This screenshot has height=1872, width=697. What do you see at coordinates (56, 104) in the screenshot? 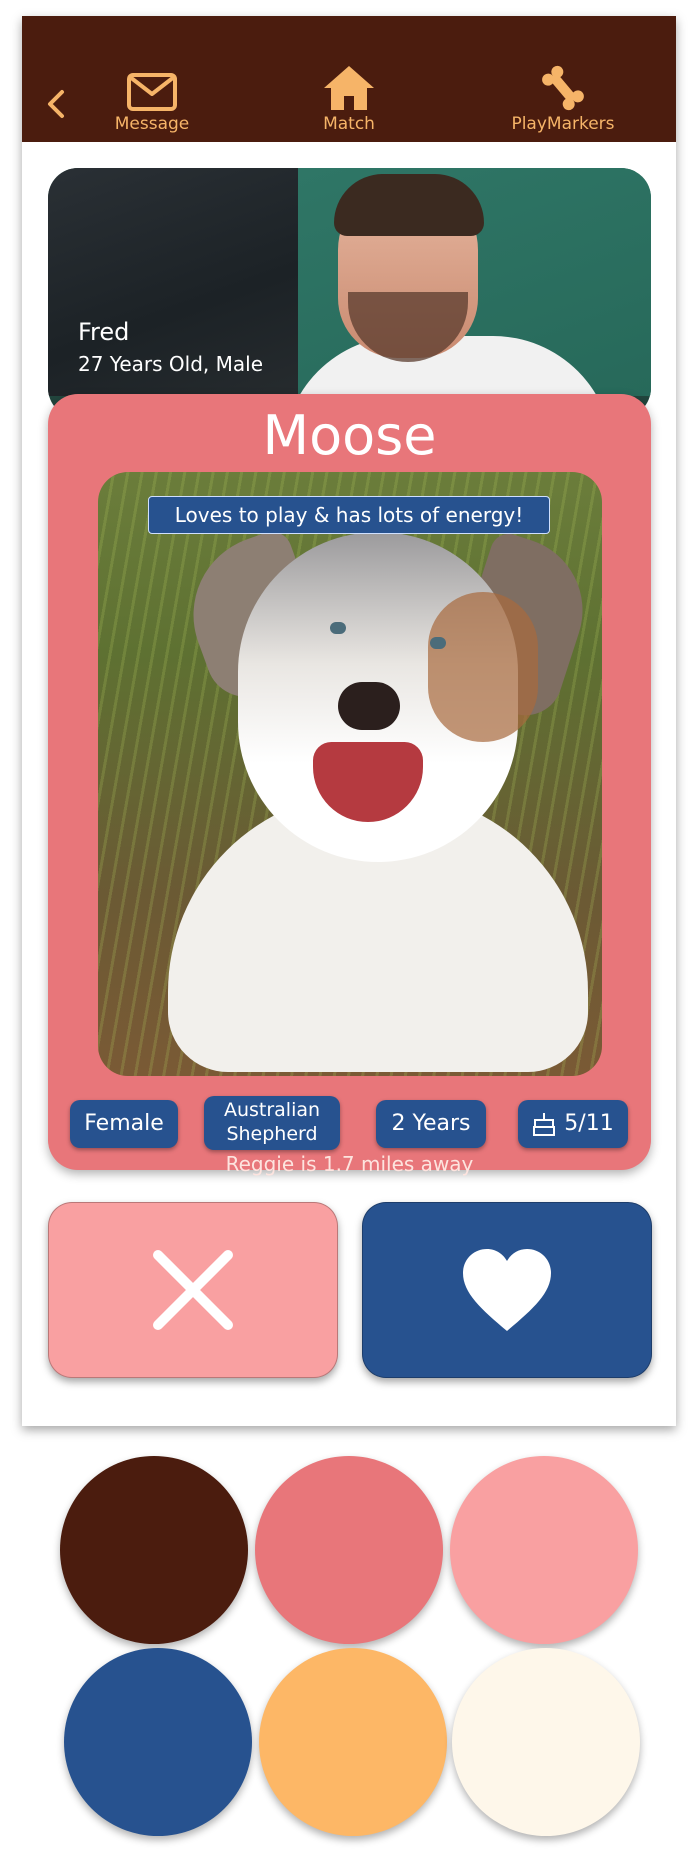
I see `back-chevron-icon` at bounding box center [56, 104].